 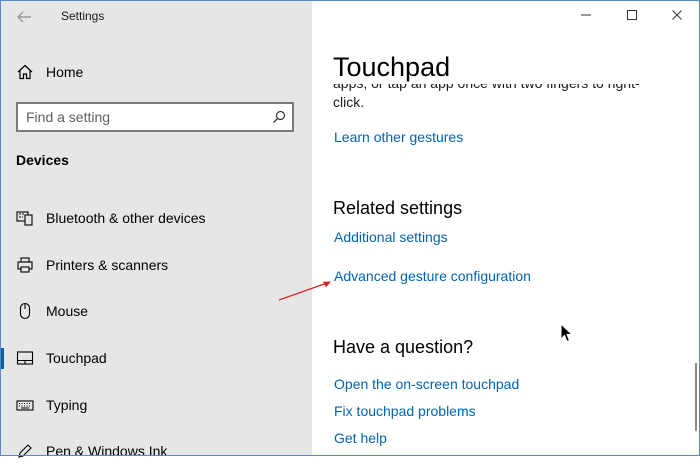 What do you see at coordinates (392, 67) in the screenshot?
I see `page-title: Touchpad` at bounding box center [392, 67].